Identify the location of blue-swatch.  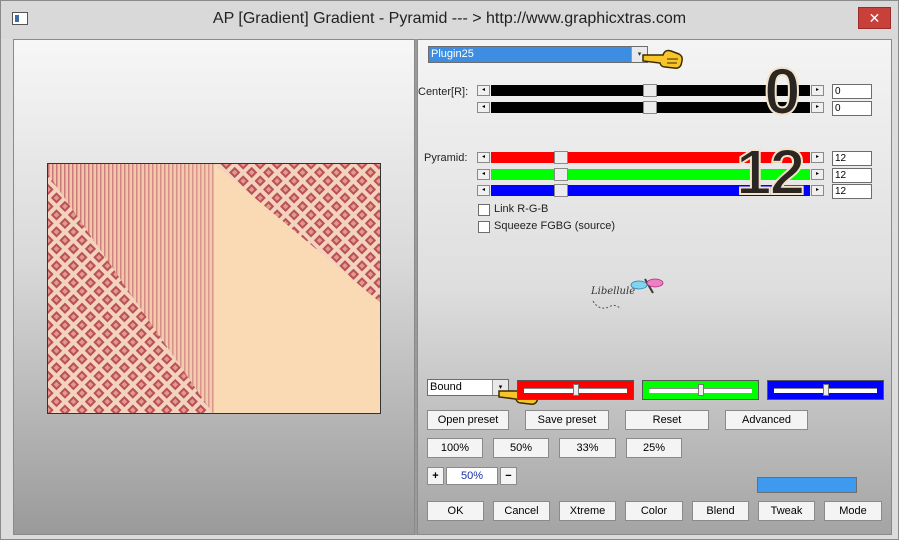
(825, 390).